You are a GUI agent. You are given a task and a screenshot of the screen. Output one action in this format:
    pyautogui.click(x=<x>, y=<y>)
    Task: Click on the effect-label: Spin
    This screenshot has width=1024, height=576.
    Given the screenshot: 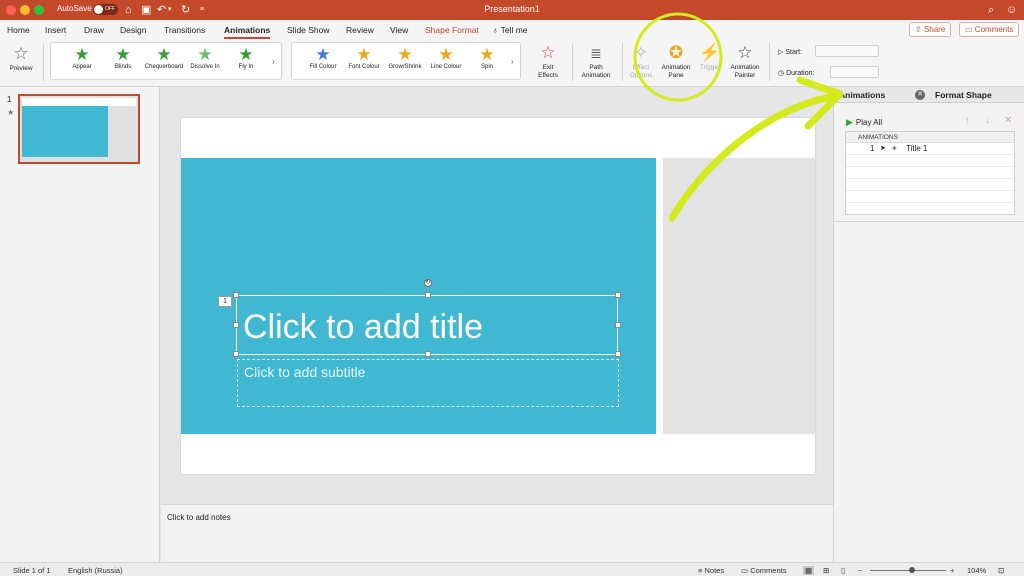 What is the action you would take?
    pyautogui.click(x=486, y=67)
    